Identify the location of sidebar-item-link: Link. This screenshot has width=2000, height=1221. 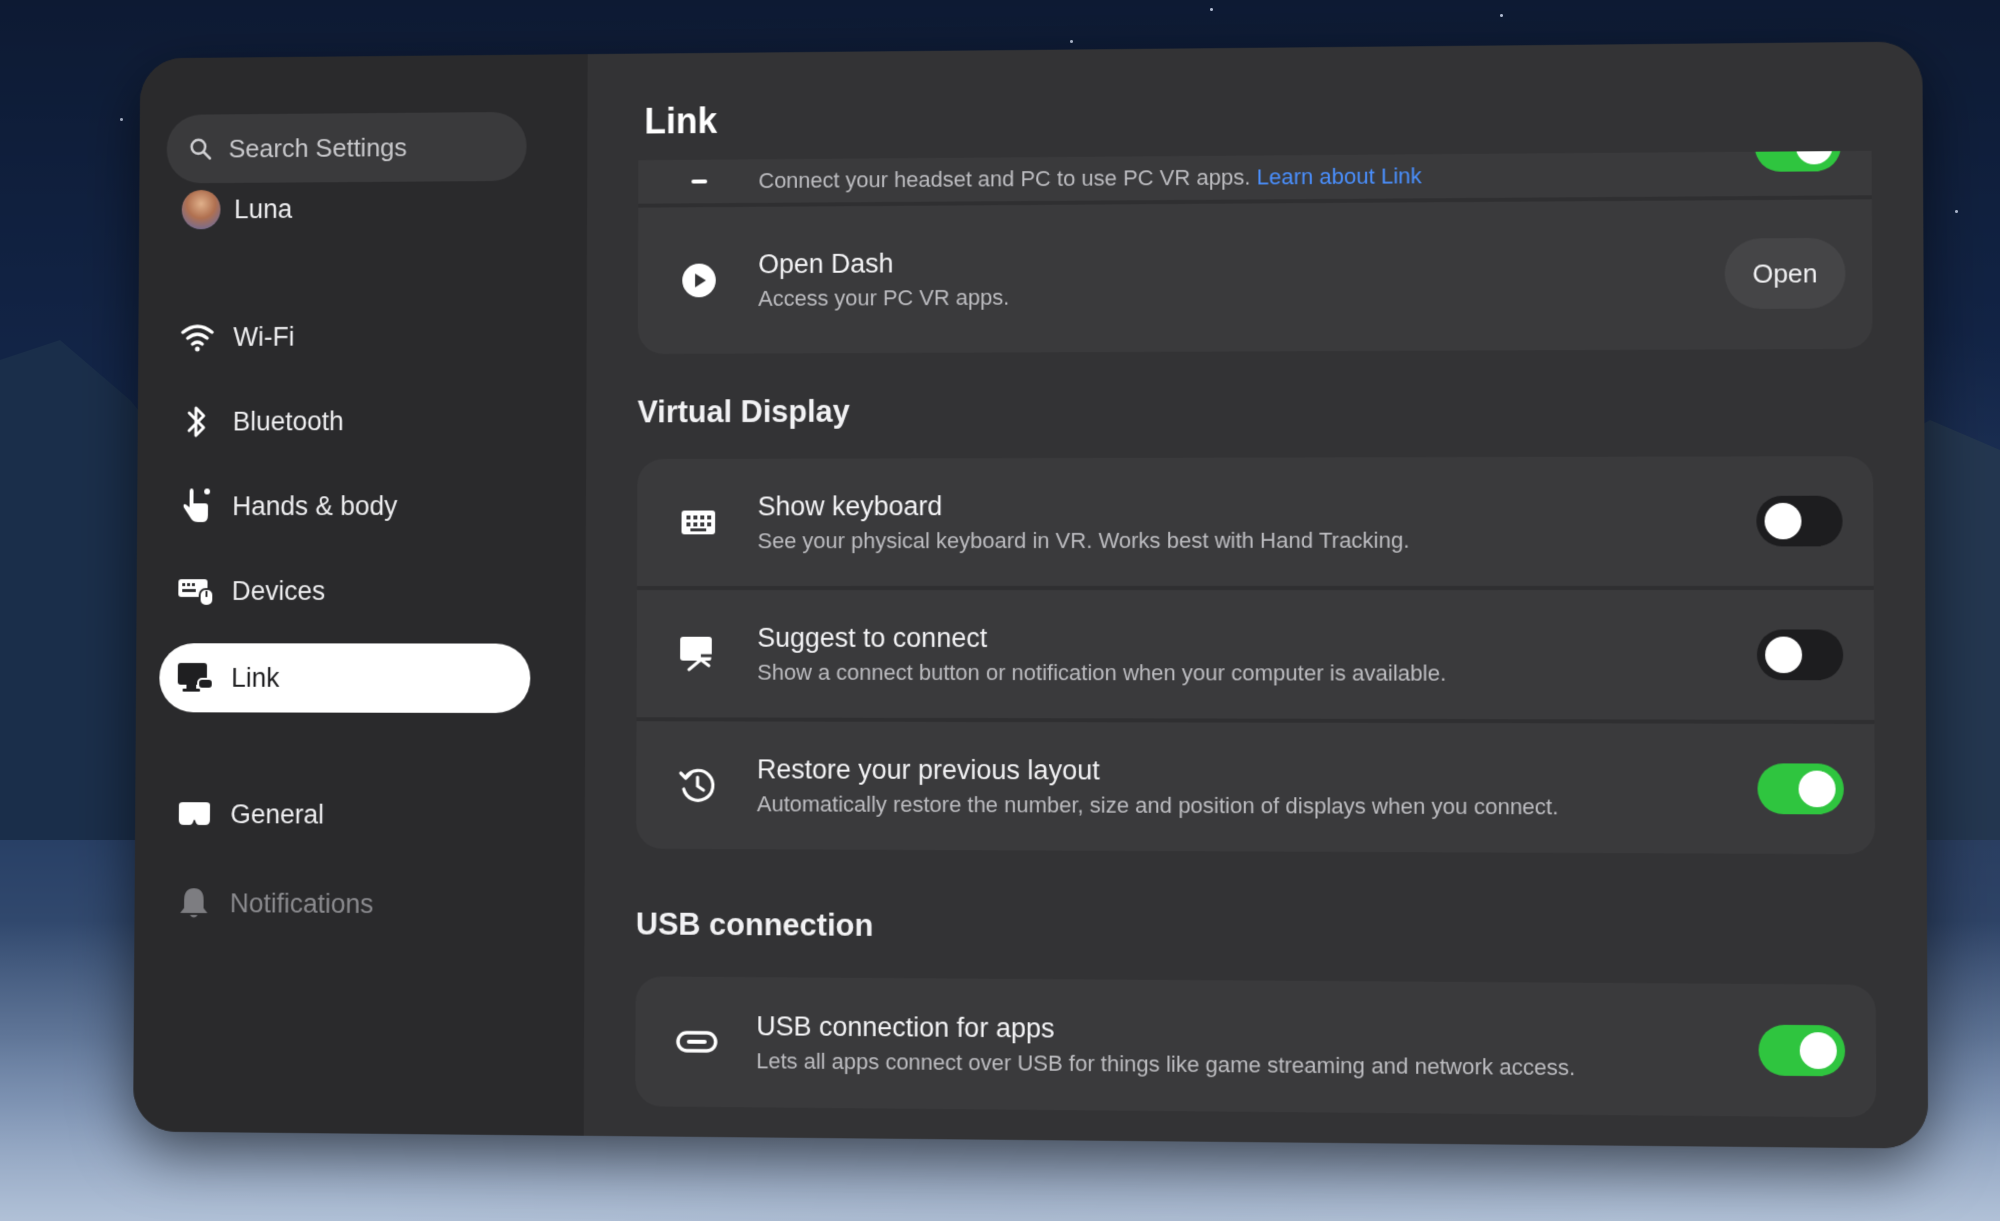
(345, 678).